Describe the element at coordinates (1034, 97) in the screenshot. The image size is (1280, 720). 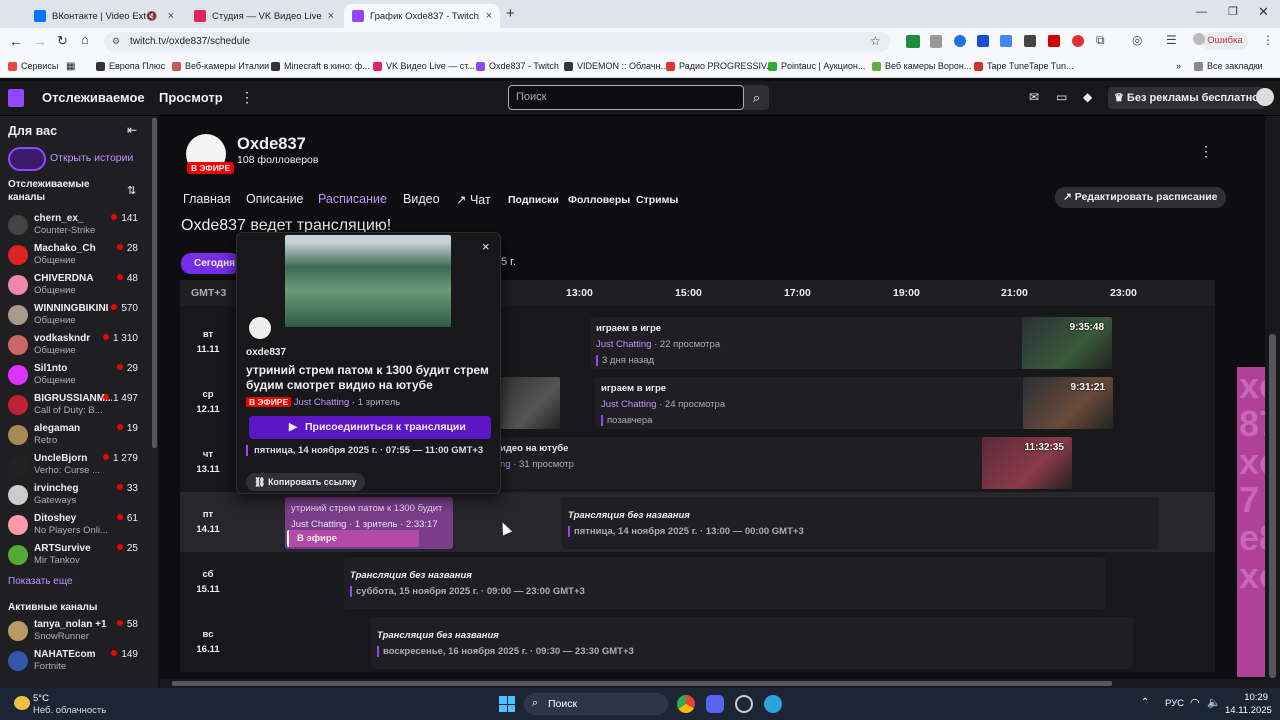
I see `inbox-icon: ✉` at that location.